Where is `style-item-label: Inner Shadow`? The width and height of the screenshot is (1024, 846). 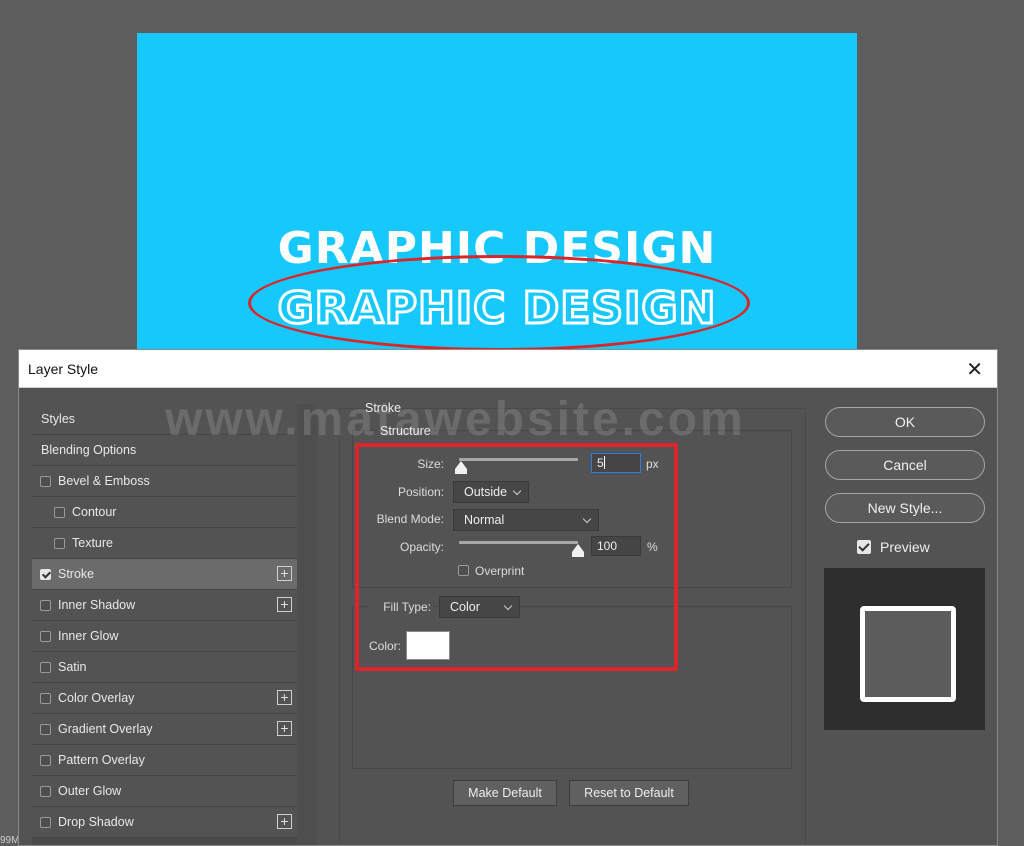
style-item-label: Inner Shadow is located at coordinates (97, 605).